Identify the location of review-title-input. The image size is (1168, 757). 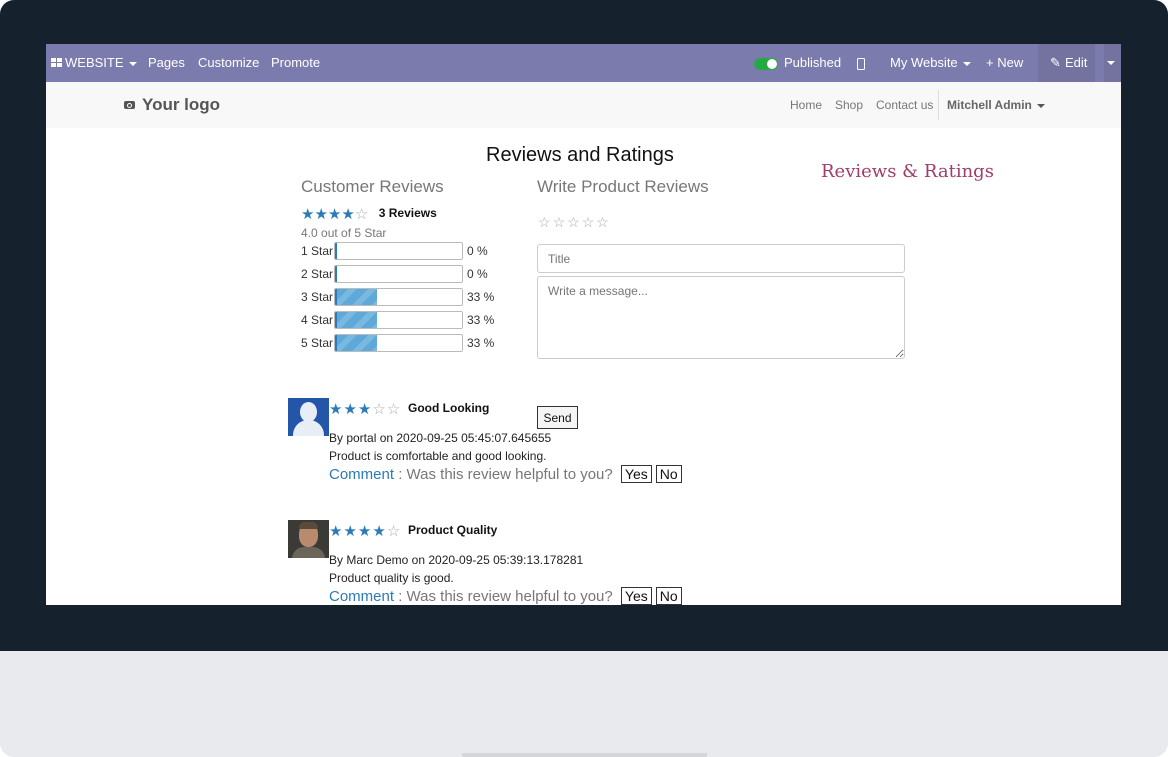
(721, 258).